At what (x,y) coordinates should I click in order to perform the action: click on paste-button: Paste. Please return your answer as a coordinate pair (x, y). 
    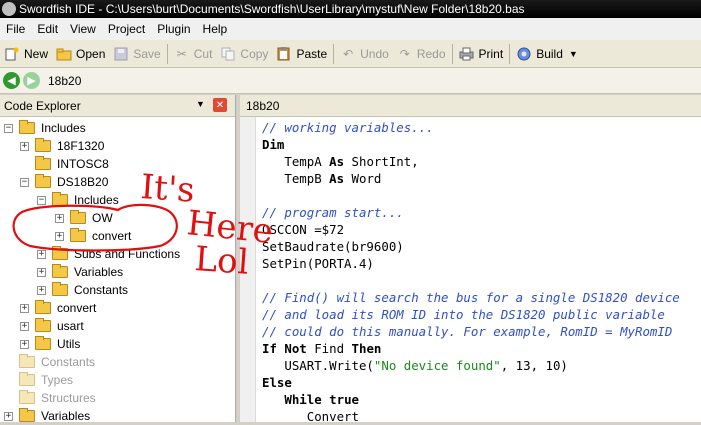
    Looking at the image, I should click on (301, 54).